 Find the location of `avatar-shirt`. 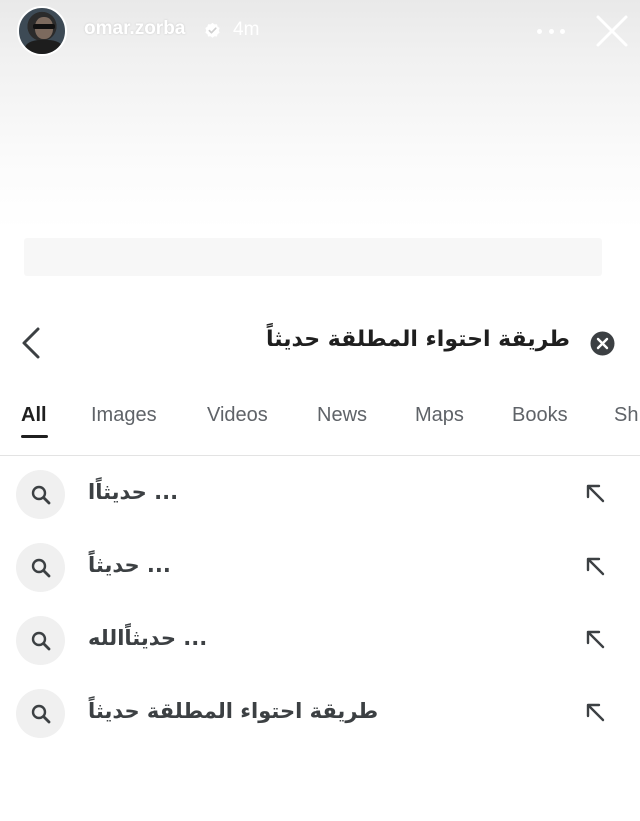

avatar-shirt is located at coordinates (44, 47).